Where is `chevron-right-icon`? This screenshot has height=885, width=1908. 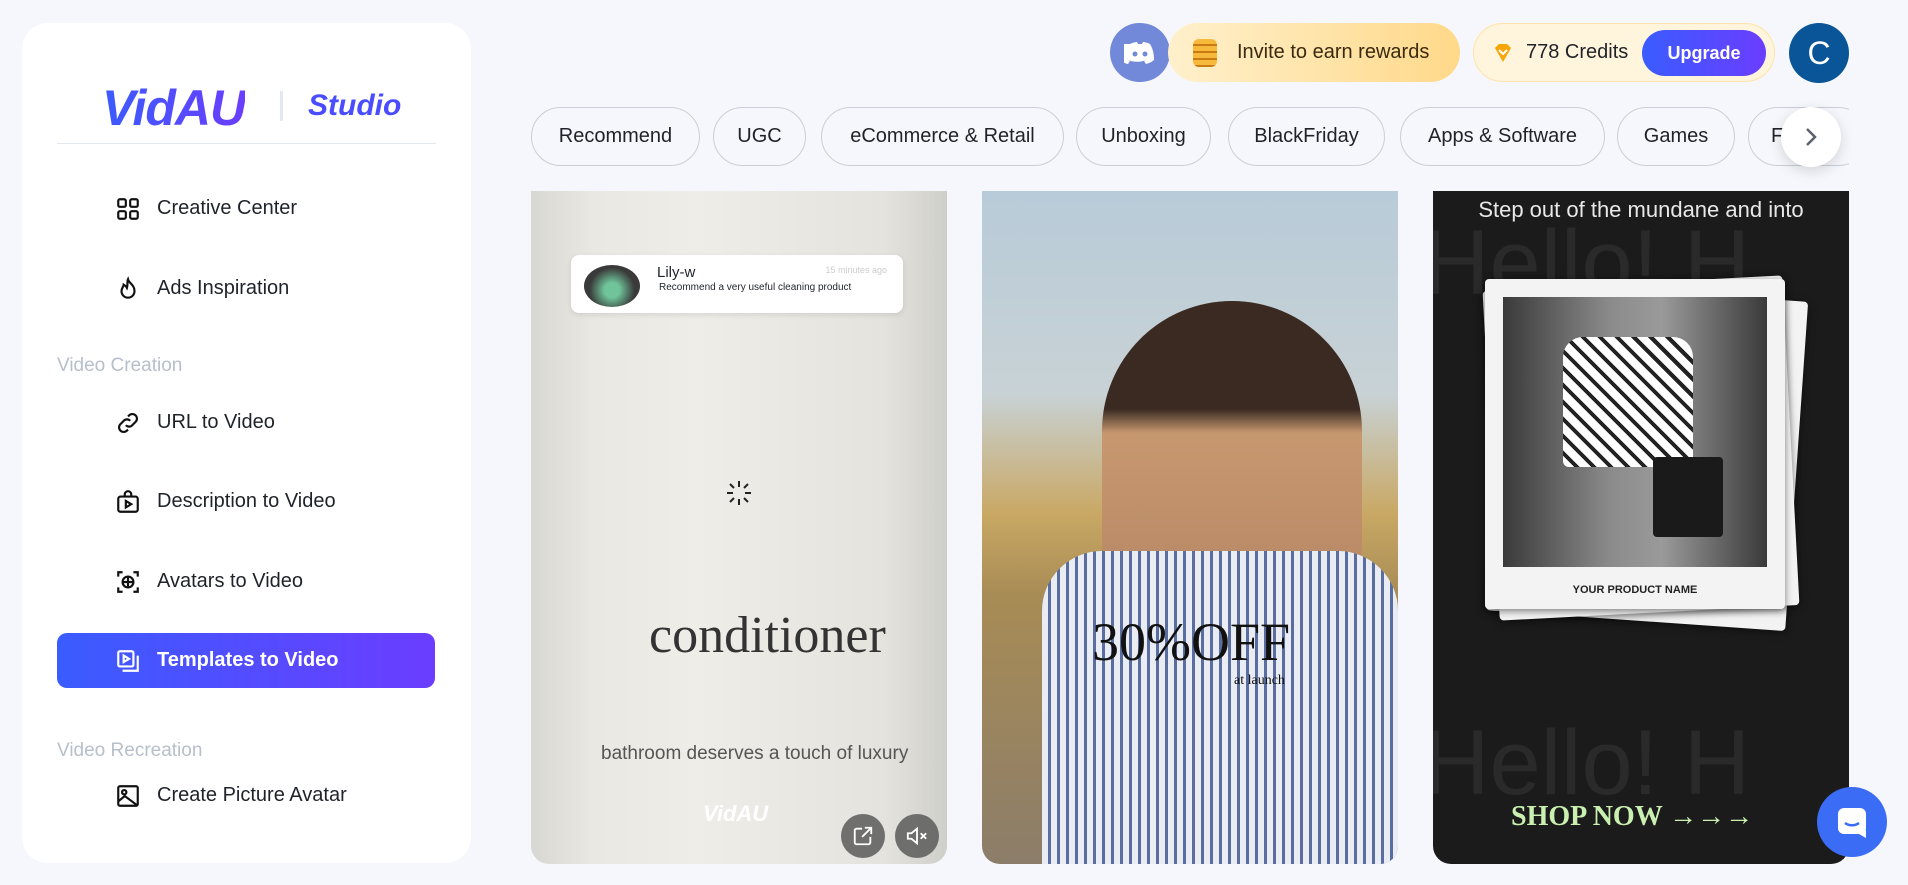 chevron-right-icon is located at coordinates (1811, 137).